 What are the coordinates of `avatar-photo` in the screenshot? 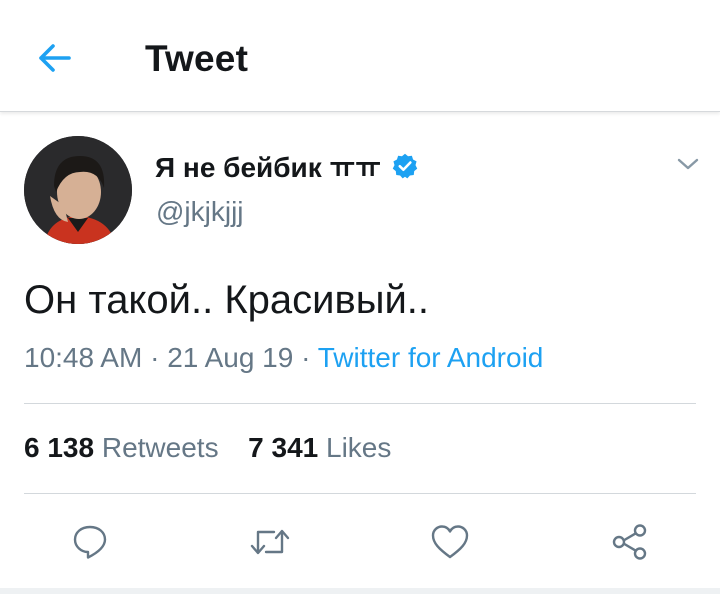 It's located at (78, 190).